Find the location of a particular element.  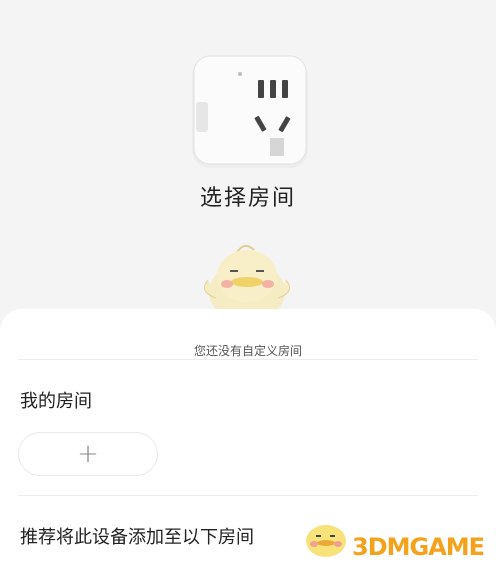

empty-rooms-hint: 您还没有自定义房间 is located at coordinates (247, 351).